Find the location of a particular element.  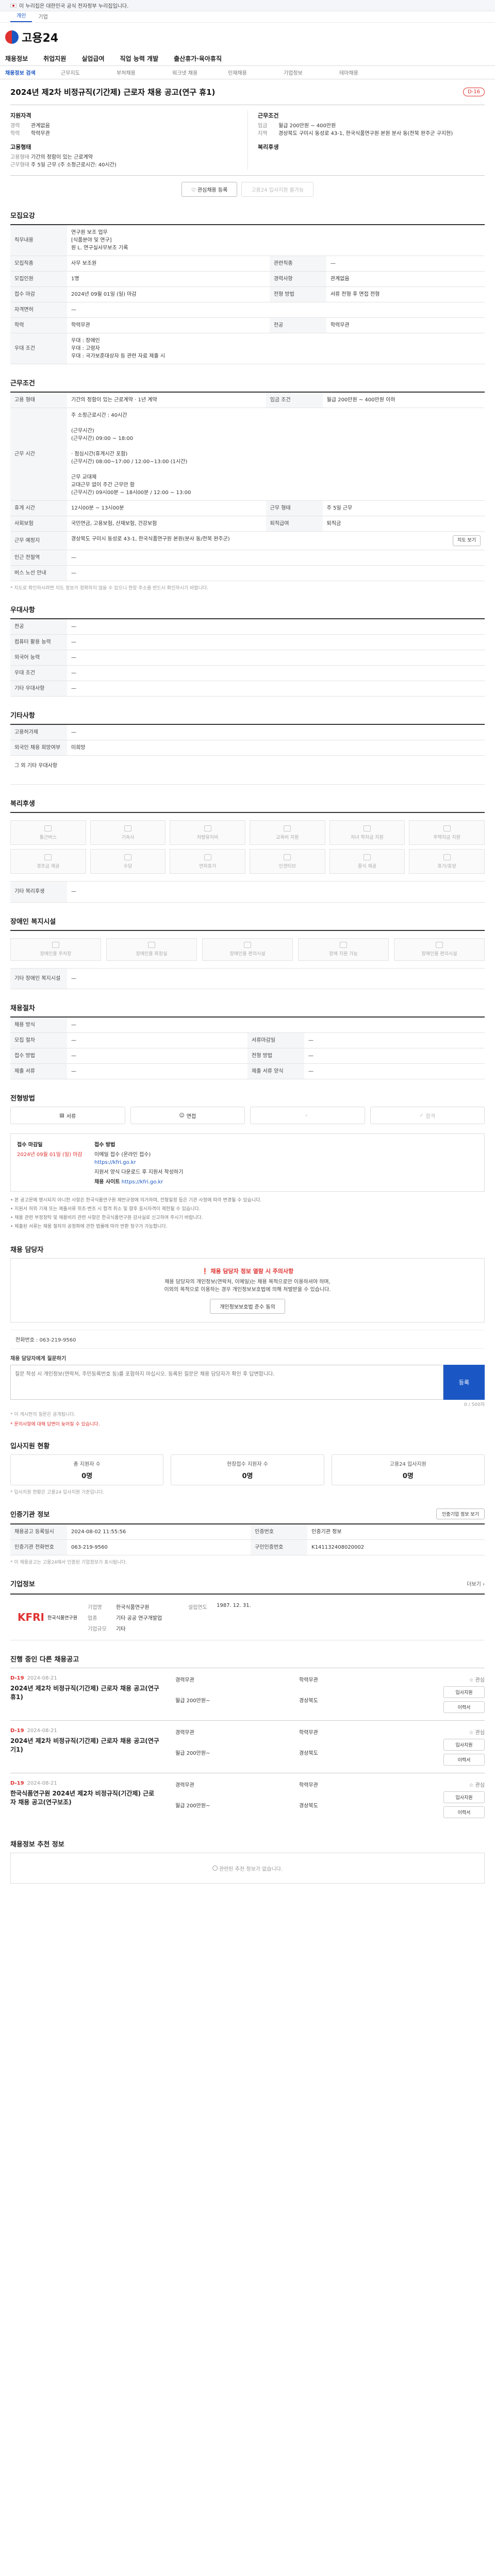

job-date: 2024-08-21 is located at coordinates (42, 1731).